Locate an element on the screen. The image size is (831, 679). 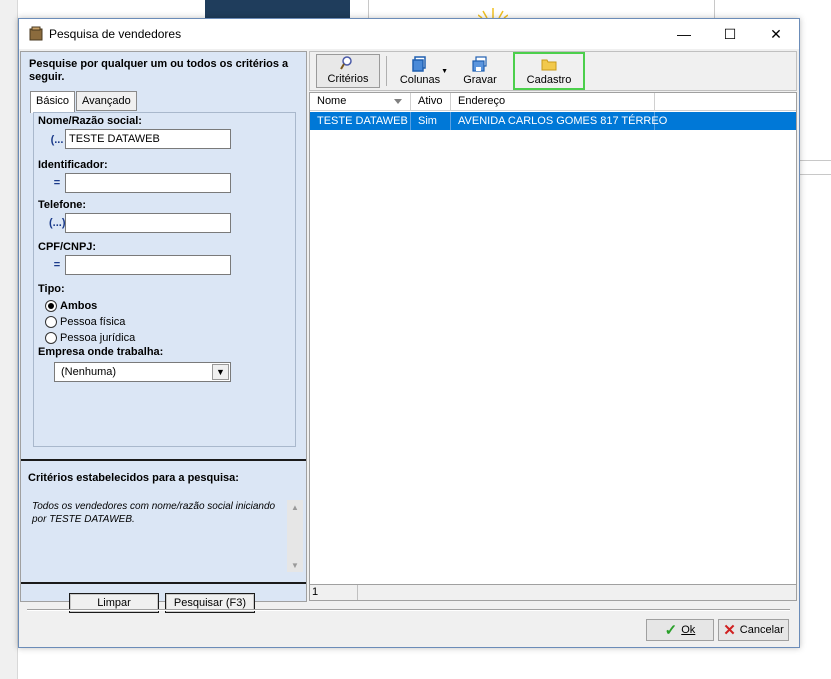
checkmark-icon: ✓ is located at coordinates (671, 630).